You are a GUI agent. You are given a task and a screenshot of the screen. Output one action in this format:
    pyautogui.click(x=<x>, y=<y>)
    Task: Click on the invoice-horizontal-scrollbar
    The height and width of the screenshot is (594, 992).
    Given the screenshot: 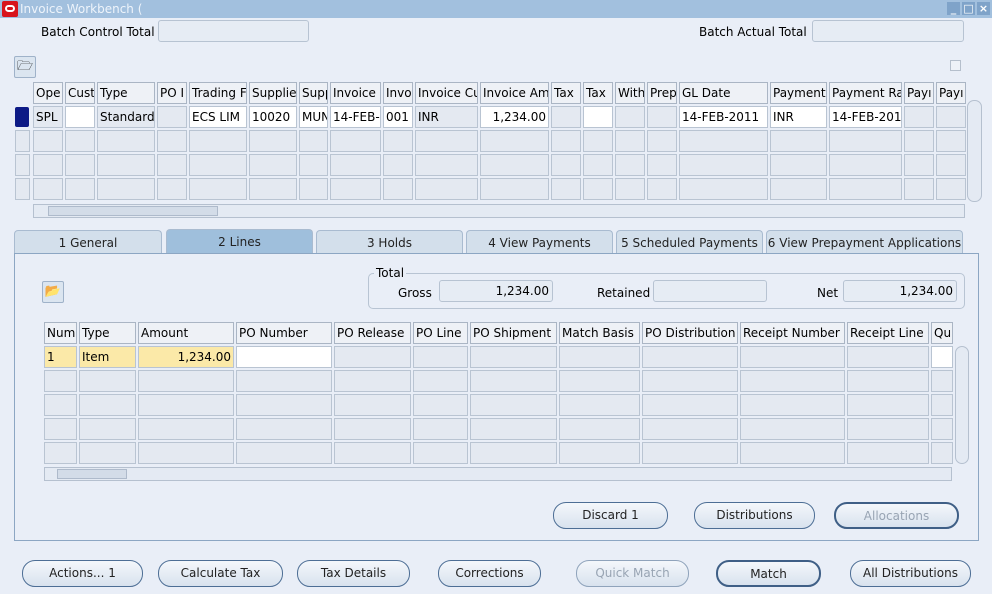 What is the action you would take?
    pyautogui.click(x=499, y=211)
    